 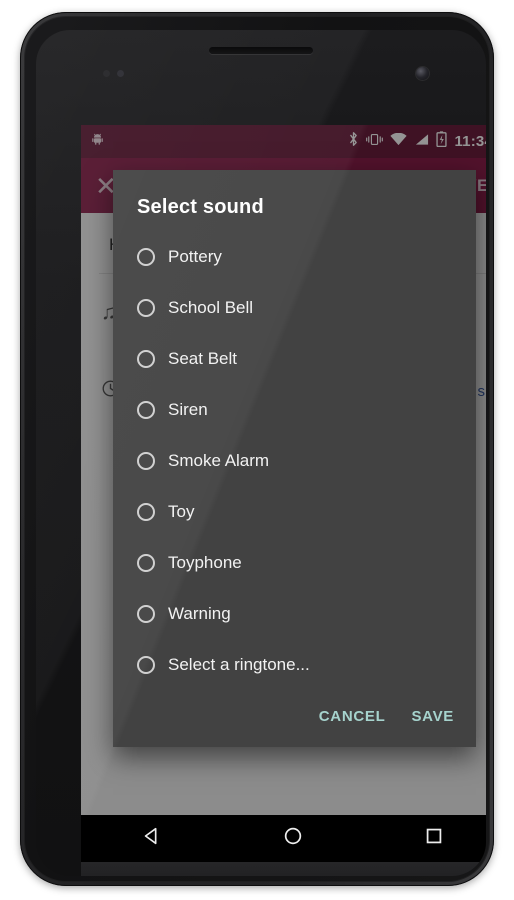 What do you see at coordinates (432, 716) in the screenshot?
I see `save-button: SAVE` at bounding box center [432, 716].